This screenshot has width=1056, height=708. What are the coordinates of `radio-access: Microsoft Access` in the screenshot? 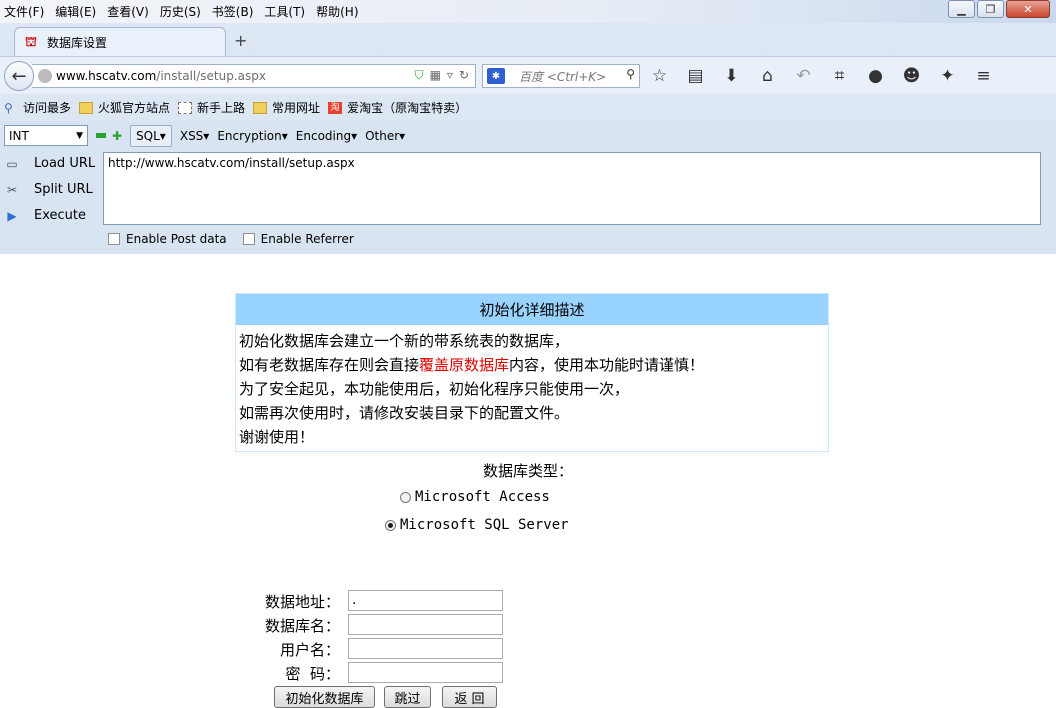 It's located at (475, 497).